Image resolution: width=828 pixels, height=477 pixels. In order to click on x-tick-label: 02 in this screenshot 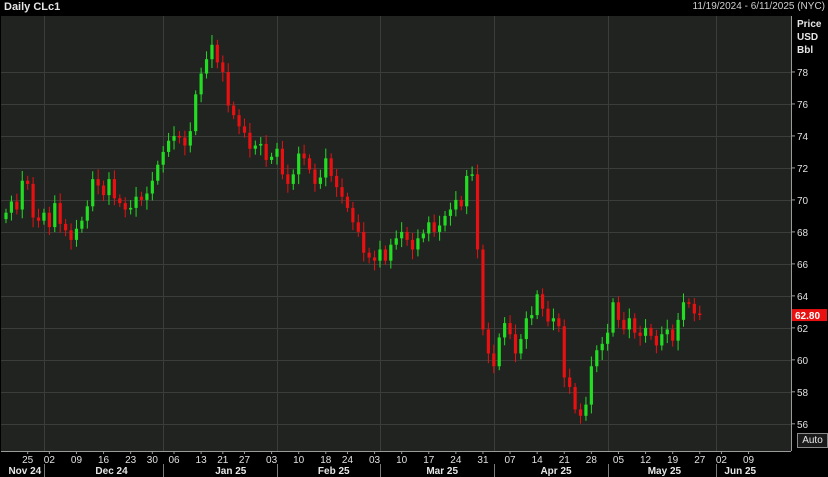, I will do `click(50, 460)`.